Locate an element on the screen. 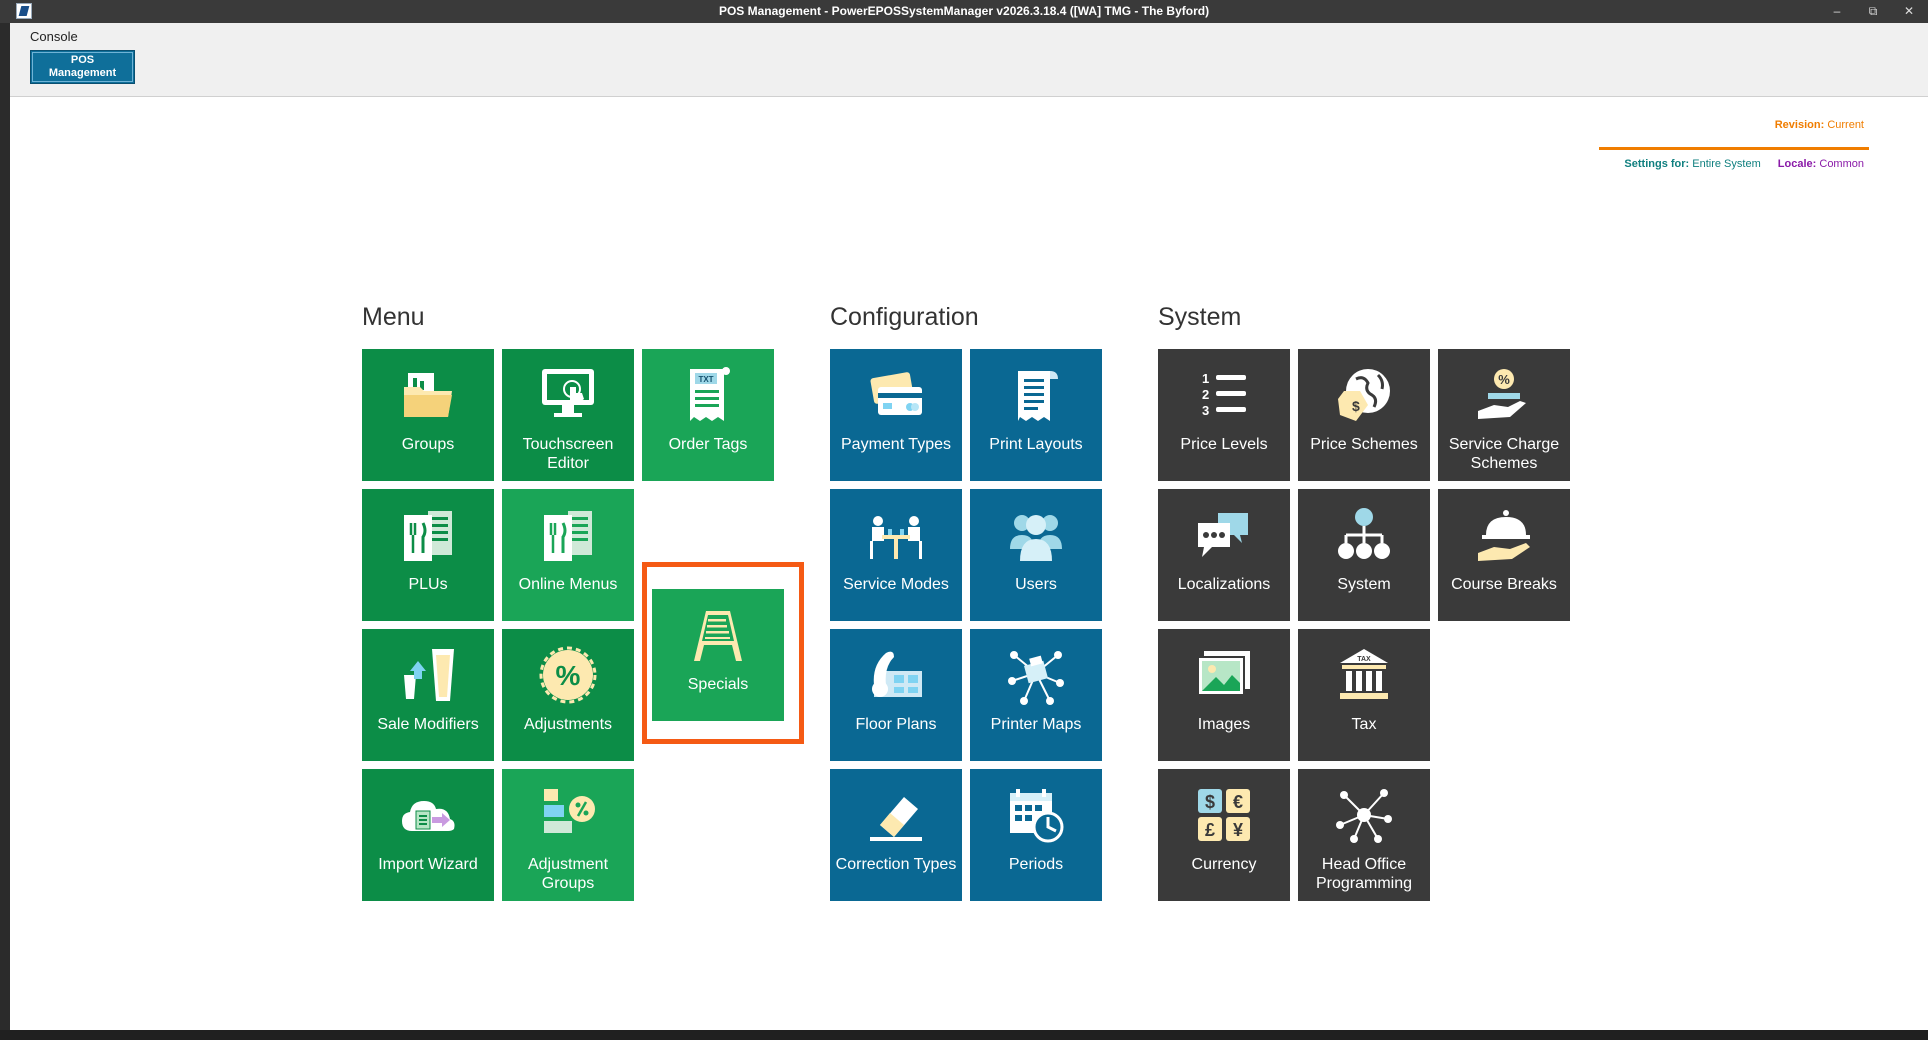  price-levels-label: Price Levels is located at coordinates (1224, 444).